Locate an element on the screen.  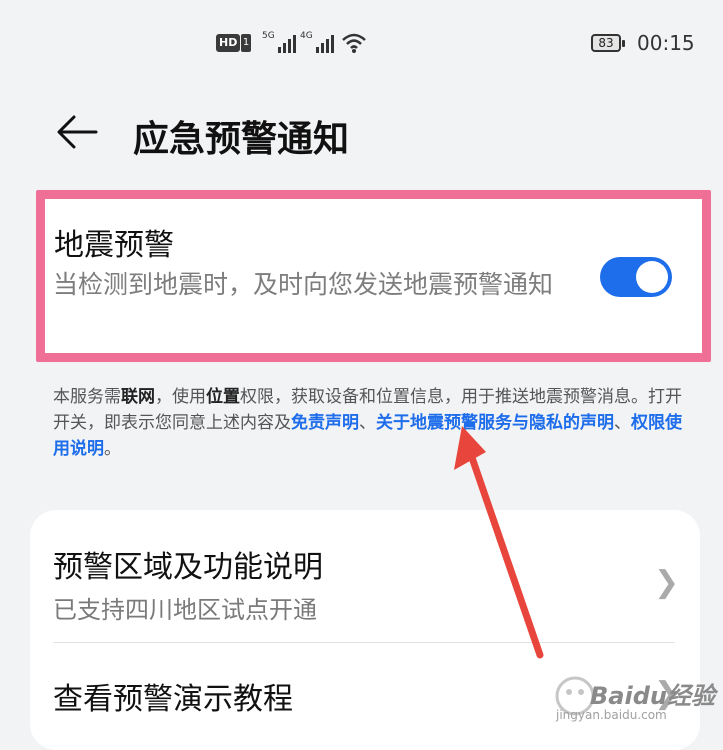
disclaimer-link: 免责声明 is located at coordinates (325, 423).